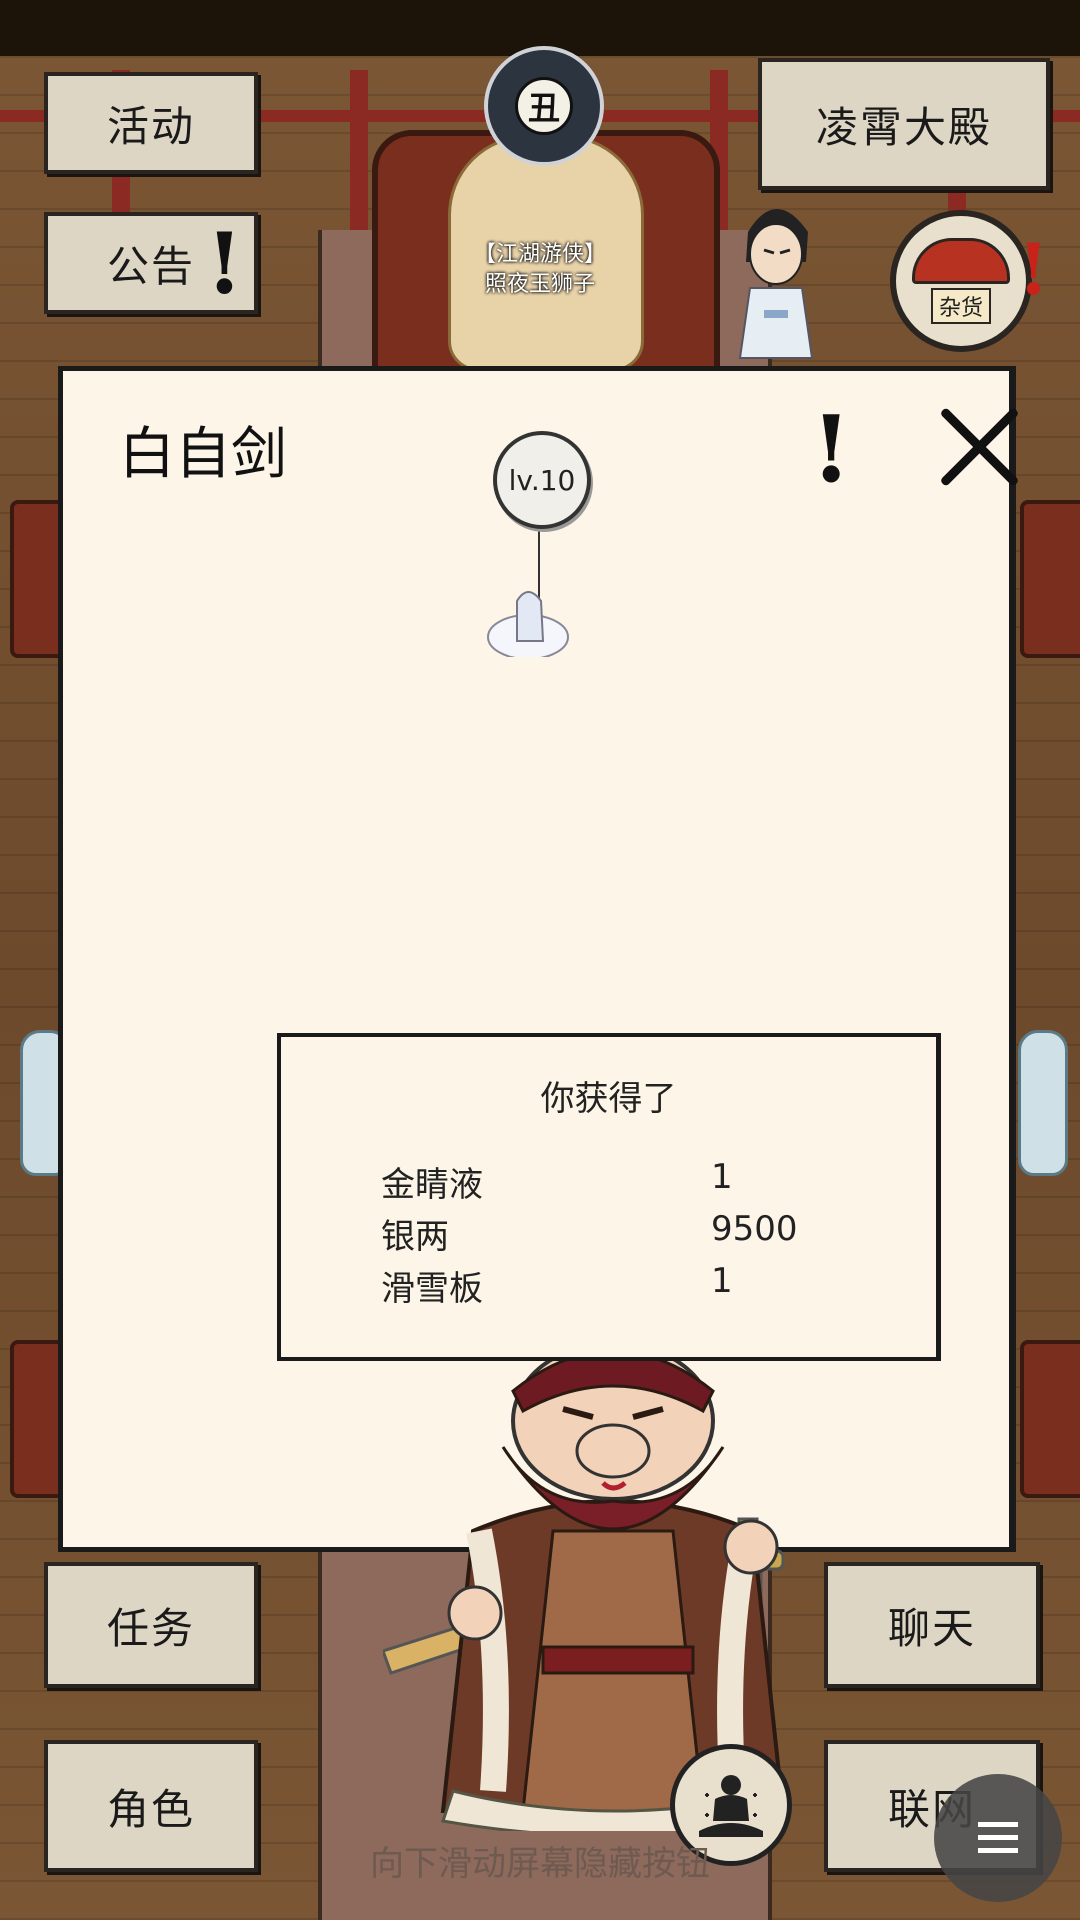  I want to click on time-of-day-icon: 丑, so click(544, 106).